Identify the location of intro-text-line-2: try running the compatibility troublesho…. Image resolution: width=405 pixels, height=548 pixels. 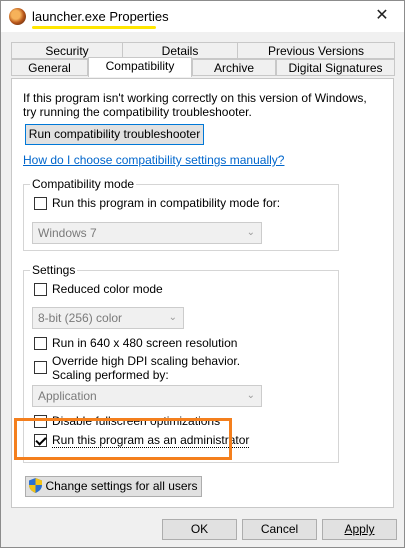
(137, 112).